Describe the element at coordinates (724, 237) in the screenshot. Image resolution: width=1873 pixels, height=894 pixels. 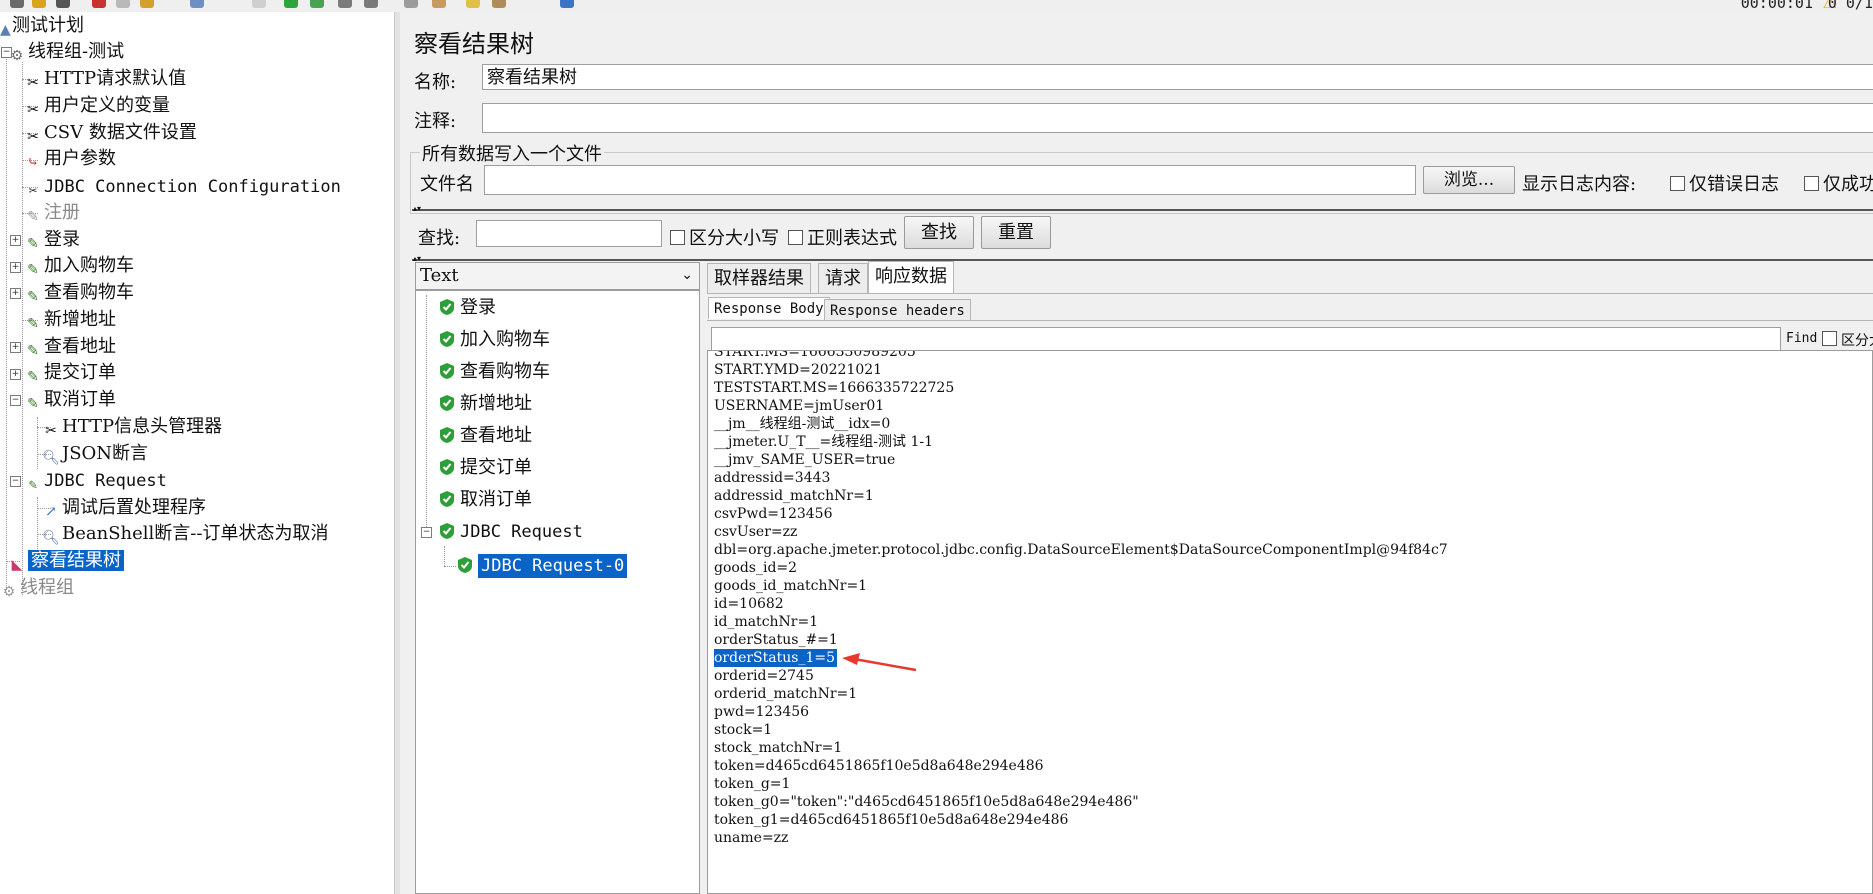
I see `case-sensitive-option: 区分大小写` at that location.